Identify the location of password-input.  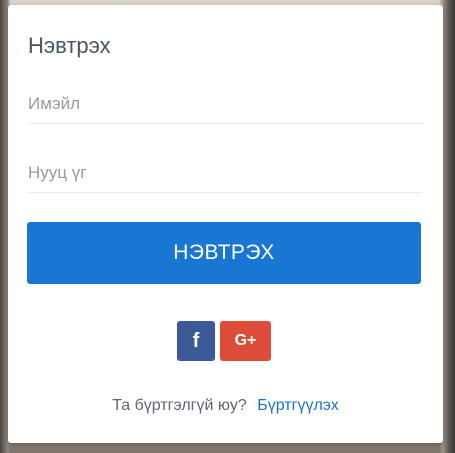
(224, 173).